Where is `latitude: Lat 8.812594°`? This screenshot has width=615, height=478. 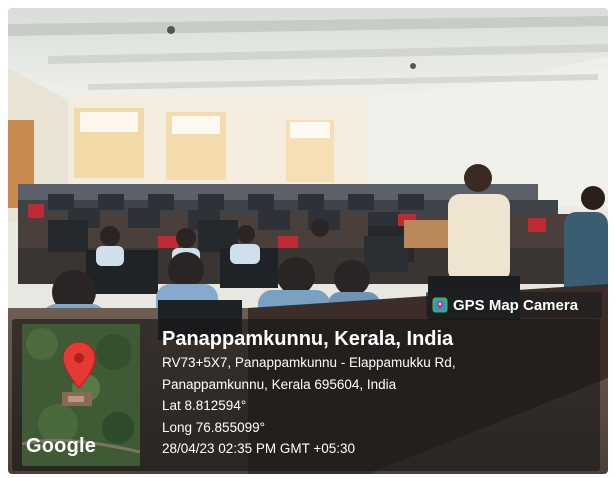
latitude: Lat 8.812594° is located at coordinates (204, 405).